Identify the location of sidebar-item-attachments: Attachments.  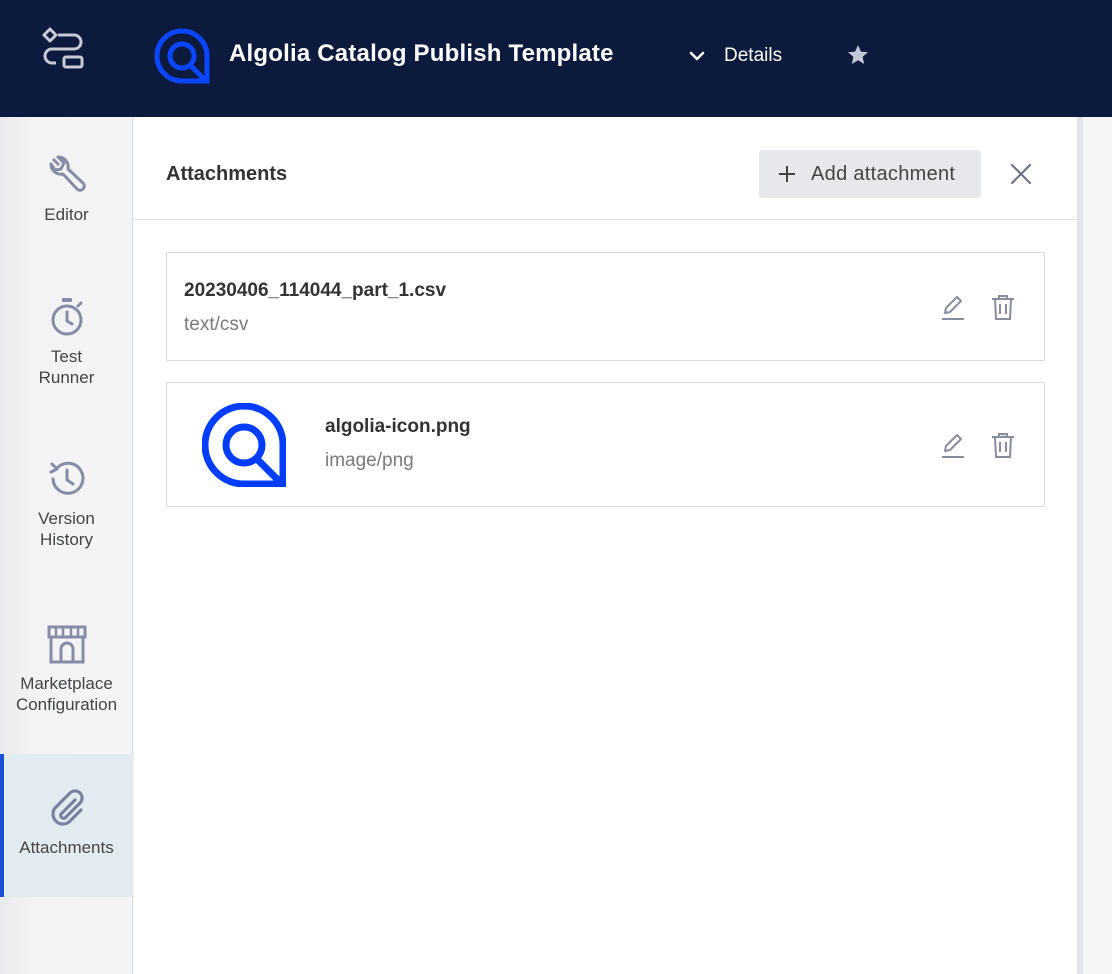
(66, 825).